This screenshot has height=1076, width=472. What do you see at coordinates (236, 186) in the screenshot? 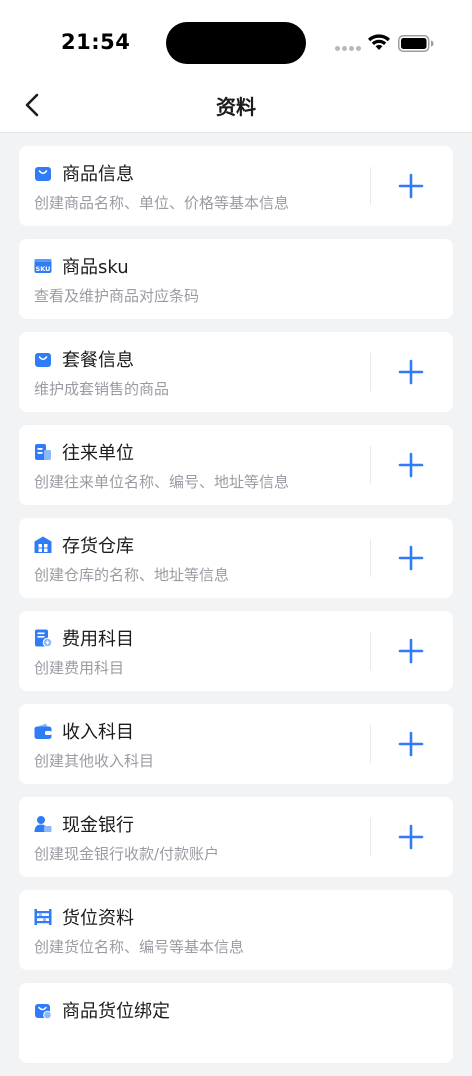
I see `list-item-product-info: 商品信息 创建商品名称、单位、价格等基本信息` at bounding box center [236, 186].